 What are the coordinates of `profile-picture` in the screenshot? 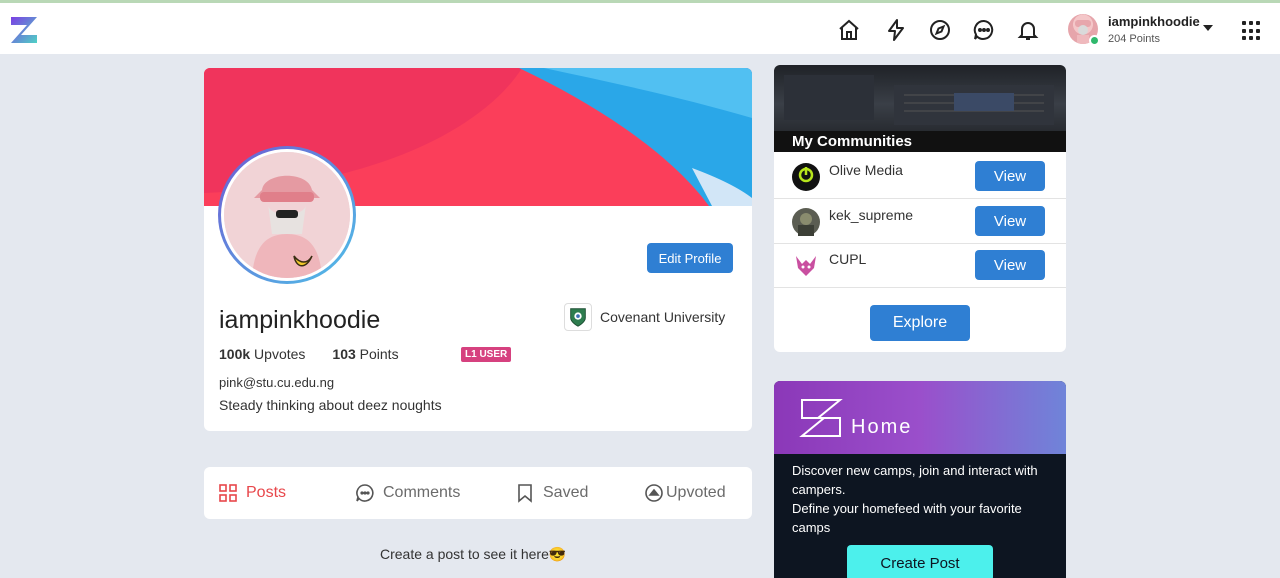 It's located at (287, 215).